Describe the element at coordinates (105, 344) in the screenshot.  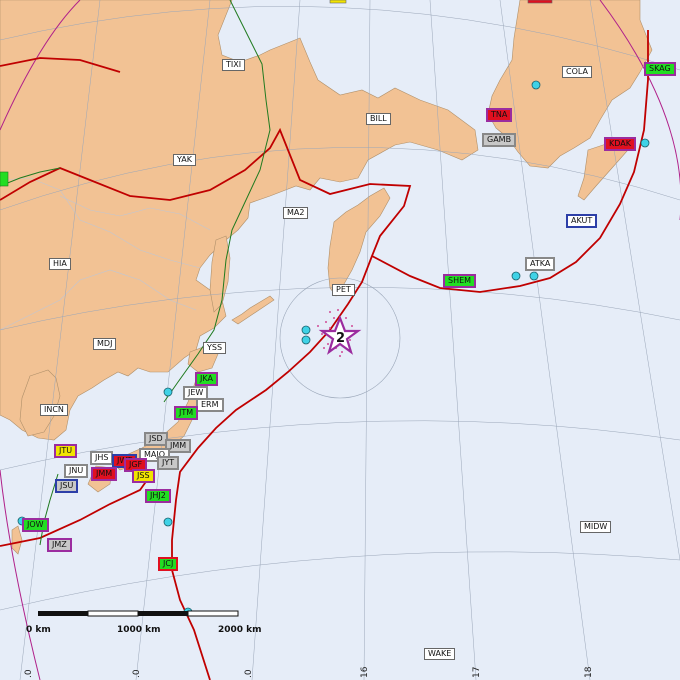
I see `place-label-mdj: MDJ` at that location.